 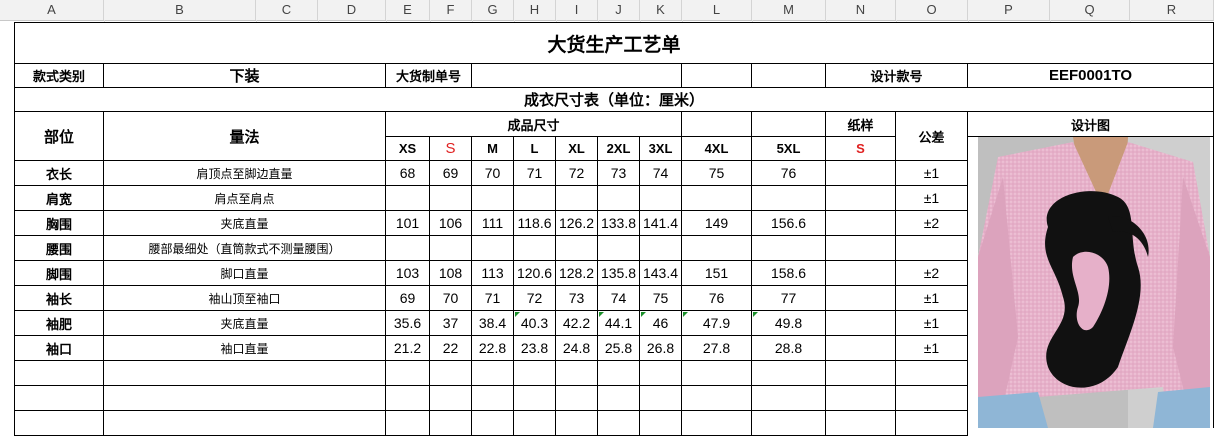 What do you see at coordinates (1172, 10) in the screenshot?
I see `column-header-r: R` at bounding box center [1172, 10].